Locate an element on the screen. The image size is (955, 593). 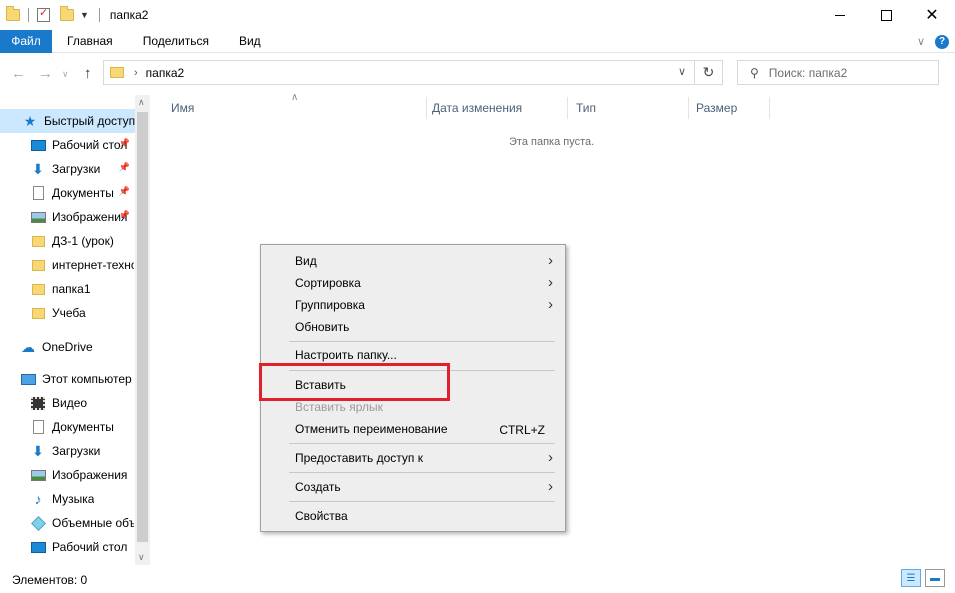
column-headers: ∧ Имя Дата изменения Тип Размер is located at coordinates (465, 106).